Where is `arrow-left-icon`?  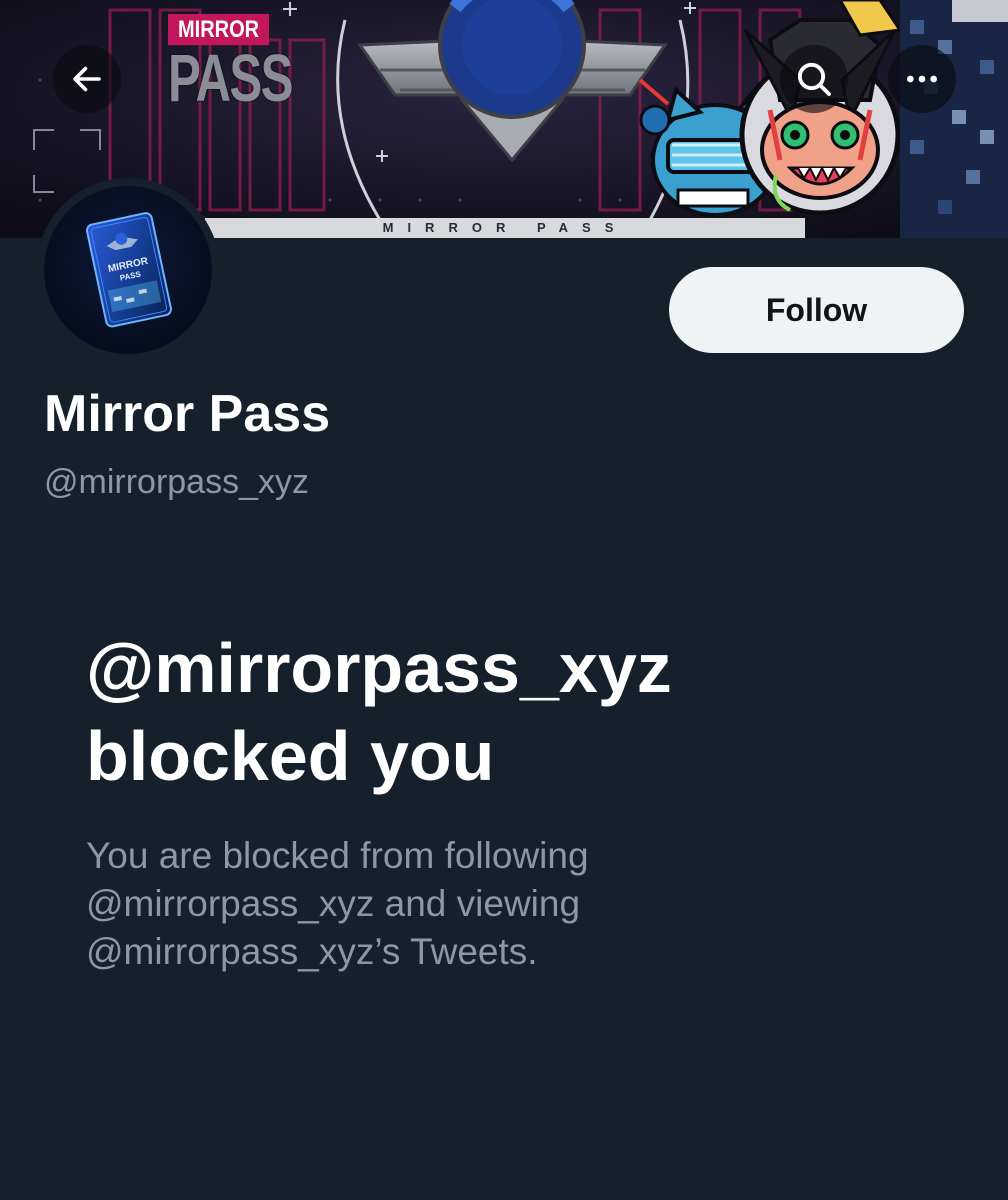
arrow-left-icon is located at coordinates (87, 79).